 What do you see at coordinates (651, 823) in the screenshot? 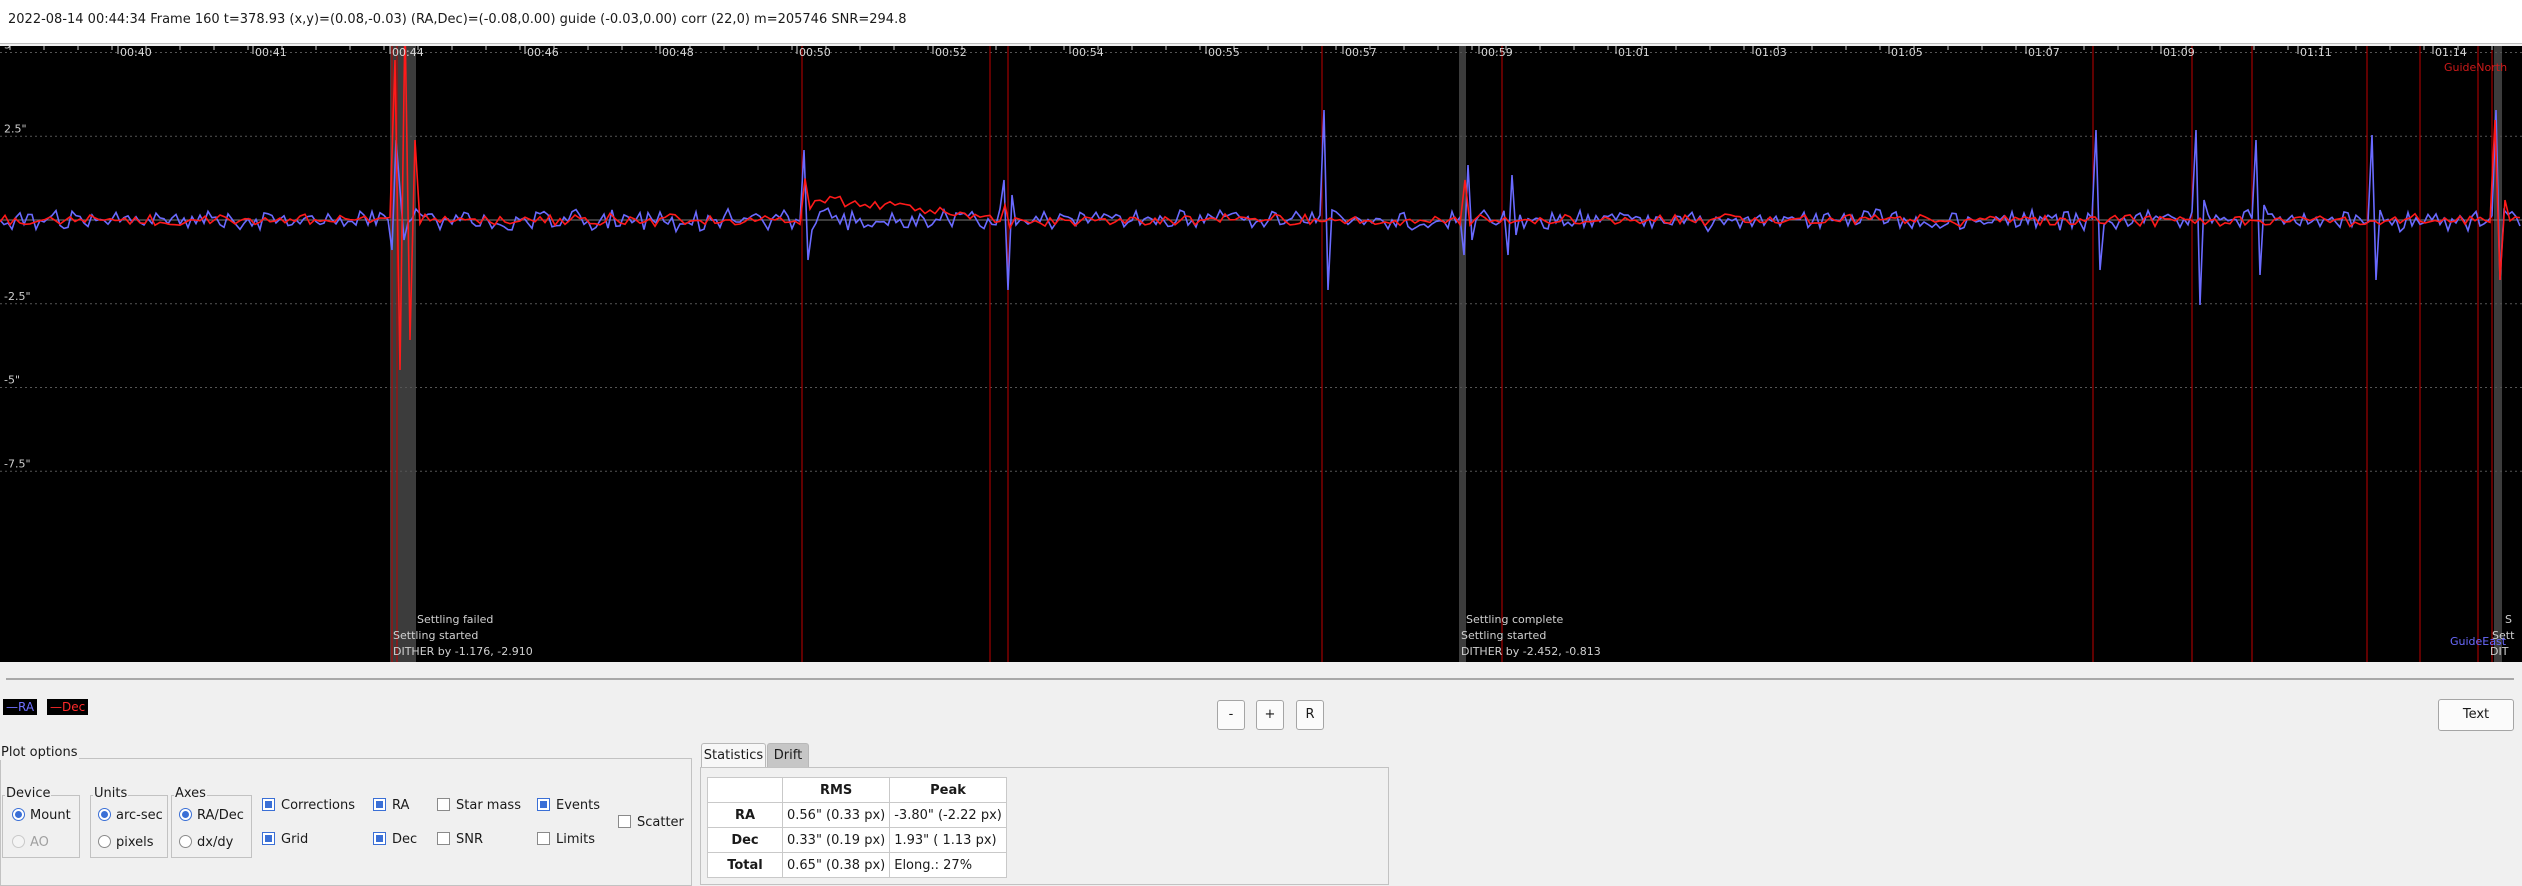
I see `scatter-checkbox: Scatter` at bounding box center [651, 823].